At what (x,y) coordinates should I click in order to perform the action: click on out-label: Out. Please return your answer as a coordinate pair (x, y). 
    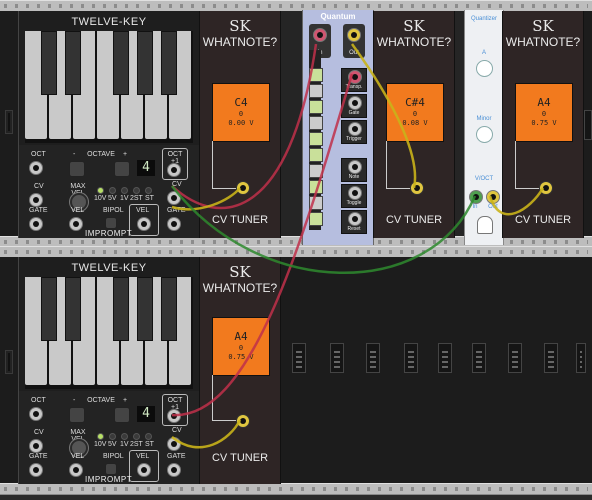
    Looking at the image, I should click on (354, 53).